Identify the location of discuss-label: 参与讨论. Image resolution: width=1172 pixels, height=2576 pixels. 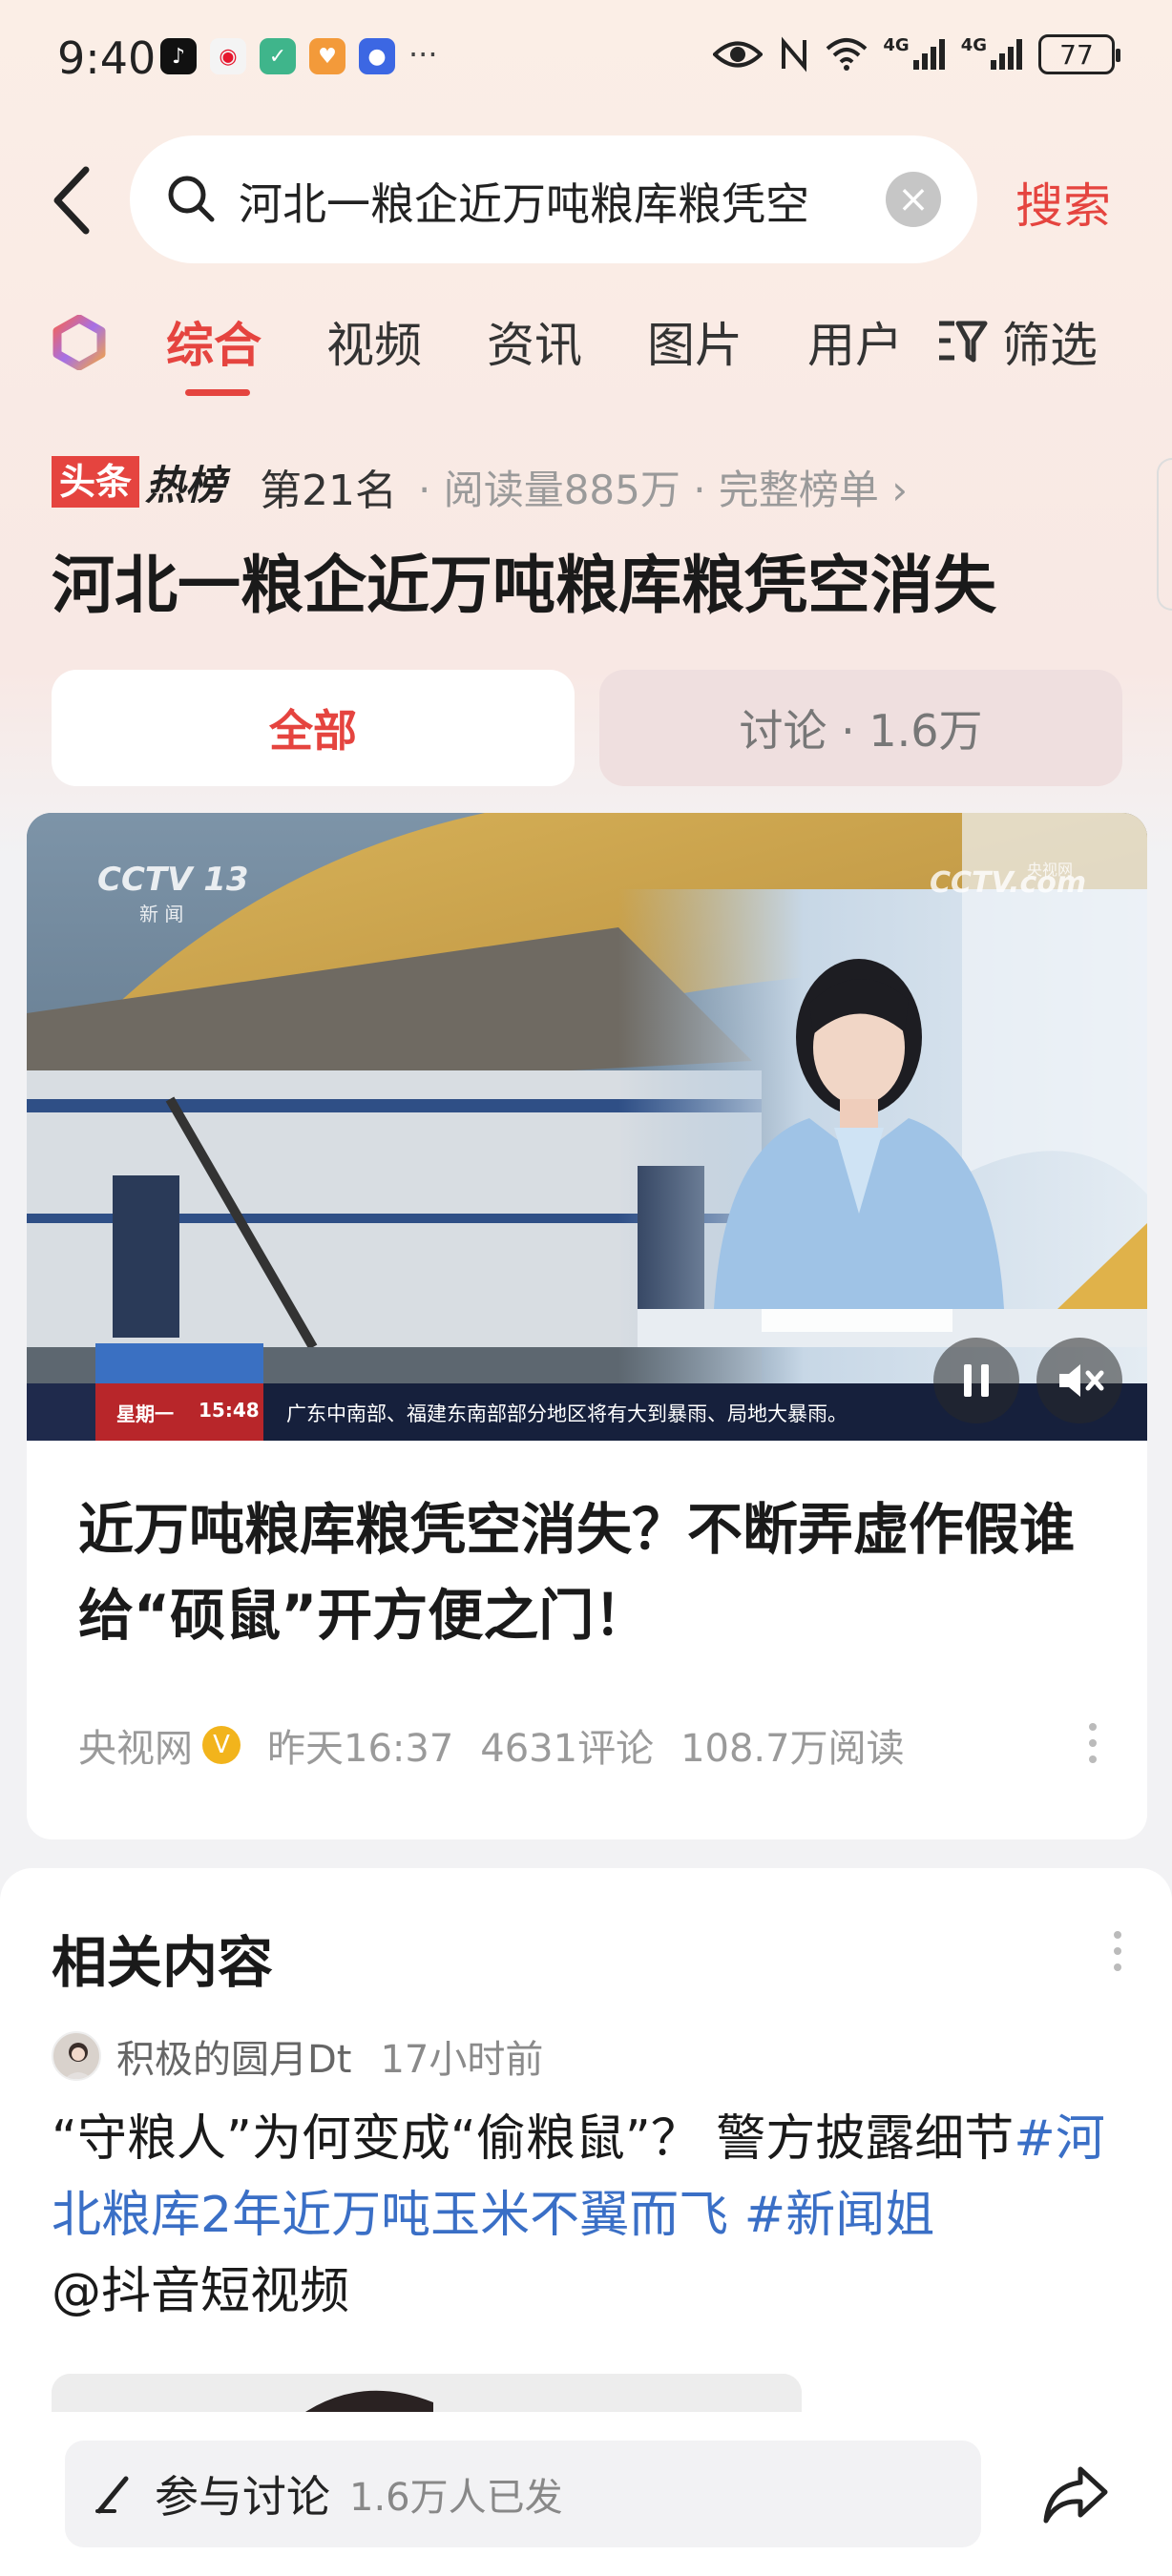
(242, 2497).